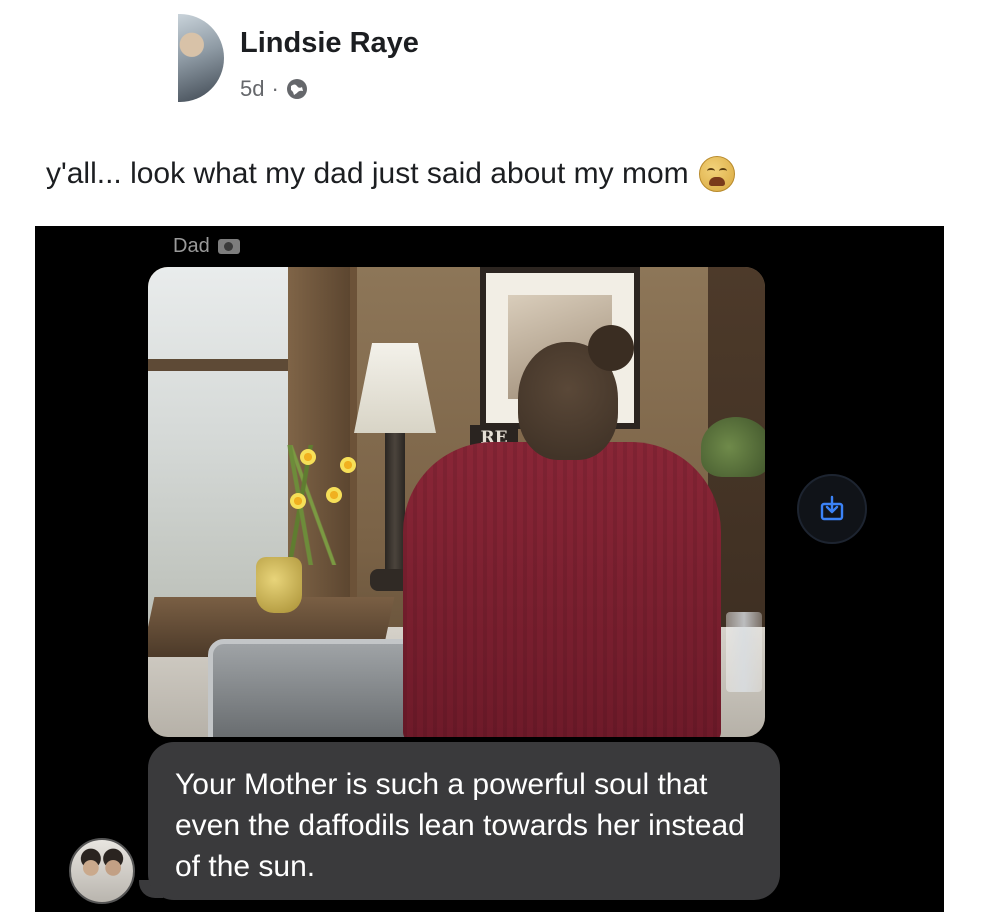 This screenshot has height=916, width=1002. I want to click on plant, so click(733, 447).